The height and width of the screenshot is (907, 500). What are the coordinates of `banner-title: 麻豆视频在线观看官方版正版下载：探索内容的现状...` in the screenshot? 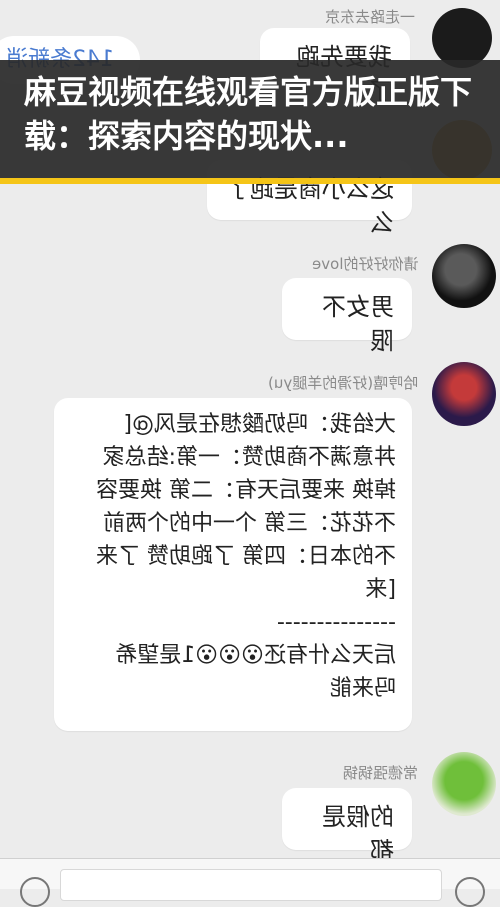 It's located at (248, 114).